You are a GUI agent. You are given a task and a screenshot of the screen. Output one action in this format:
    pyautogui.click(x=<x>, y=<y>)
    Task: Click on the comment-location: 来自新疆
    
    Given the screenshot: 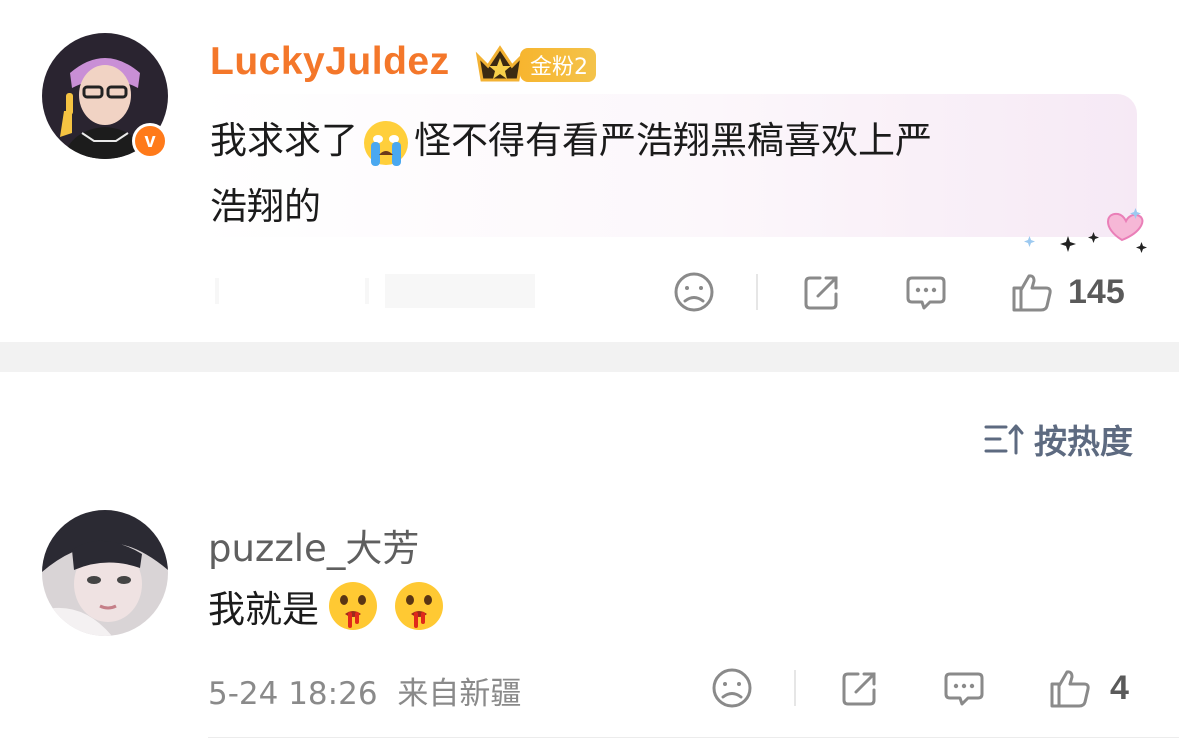 What is the action you would take?
    pyautogui.click(x=459, y=694)
    